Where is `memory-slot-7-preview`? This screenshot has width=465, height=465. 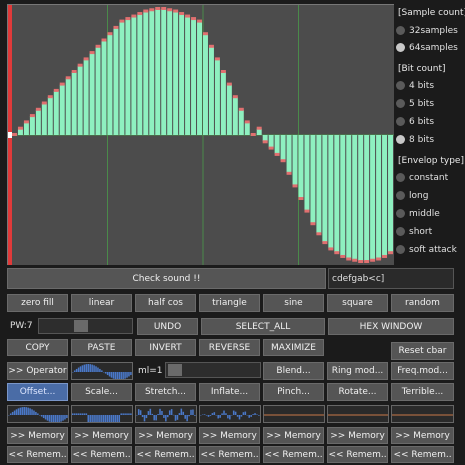
memory-slot-7-preview is located at coordinates (422, 414).